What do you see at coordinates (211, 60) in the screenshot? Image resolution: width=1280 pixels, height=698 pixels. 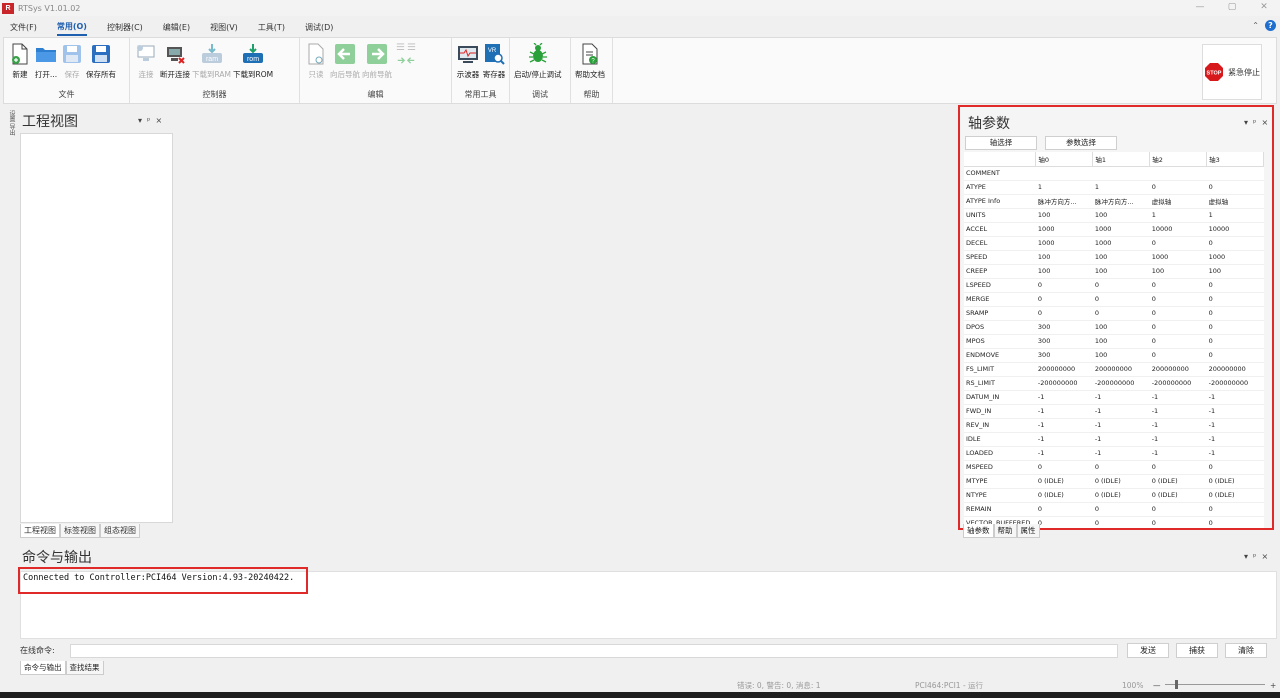 I see `download-ram-button: ram 下载到RAM` at bounding box center [211, 60].